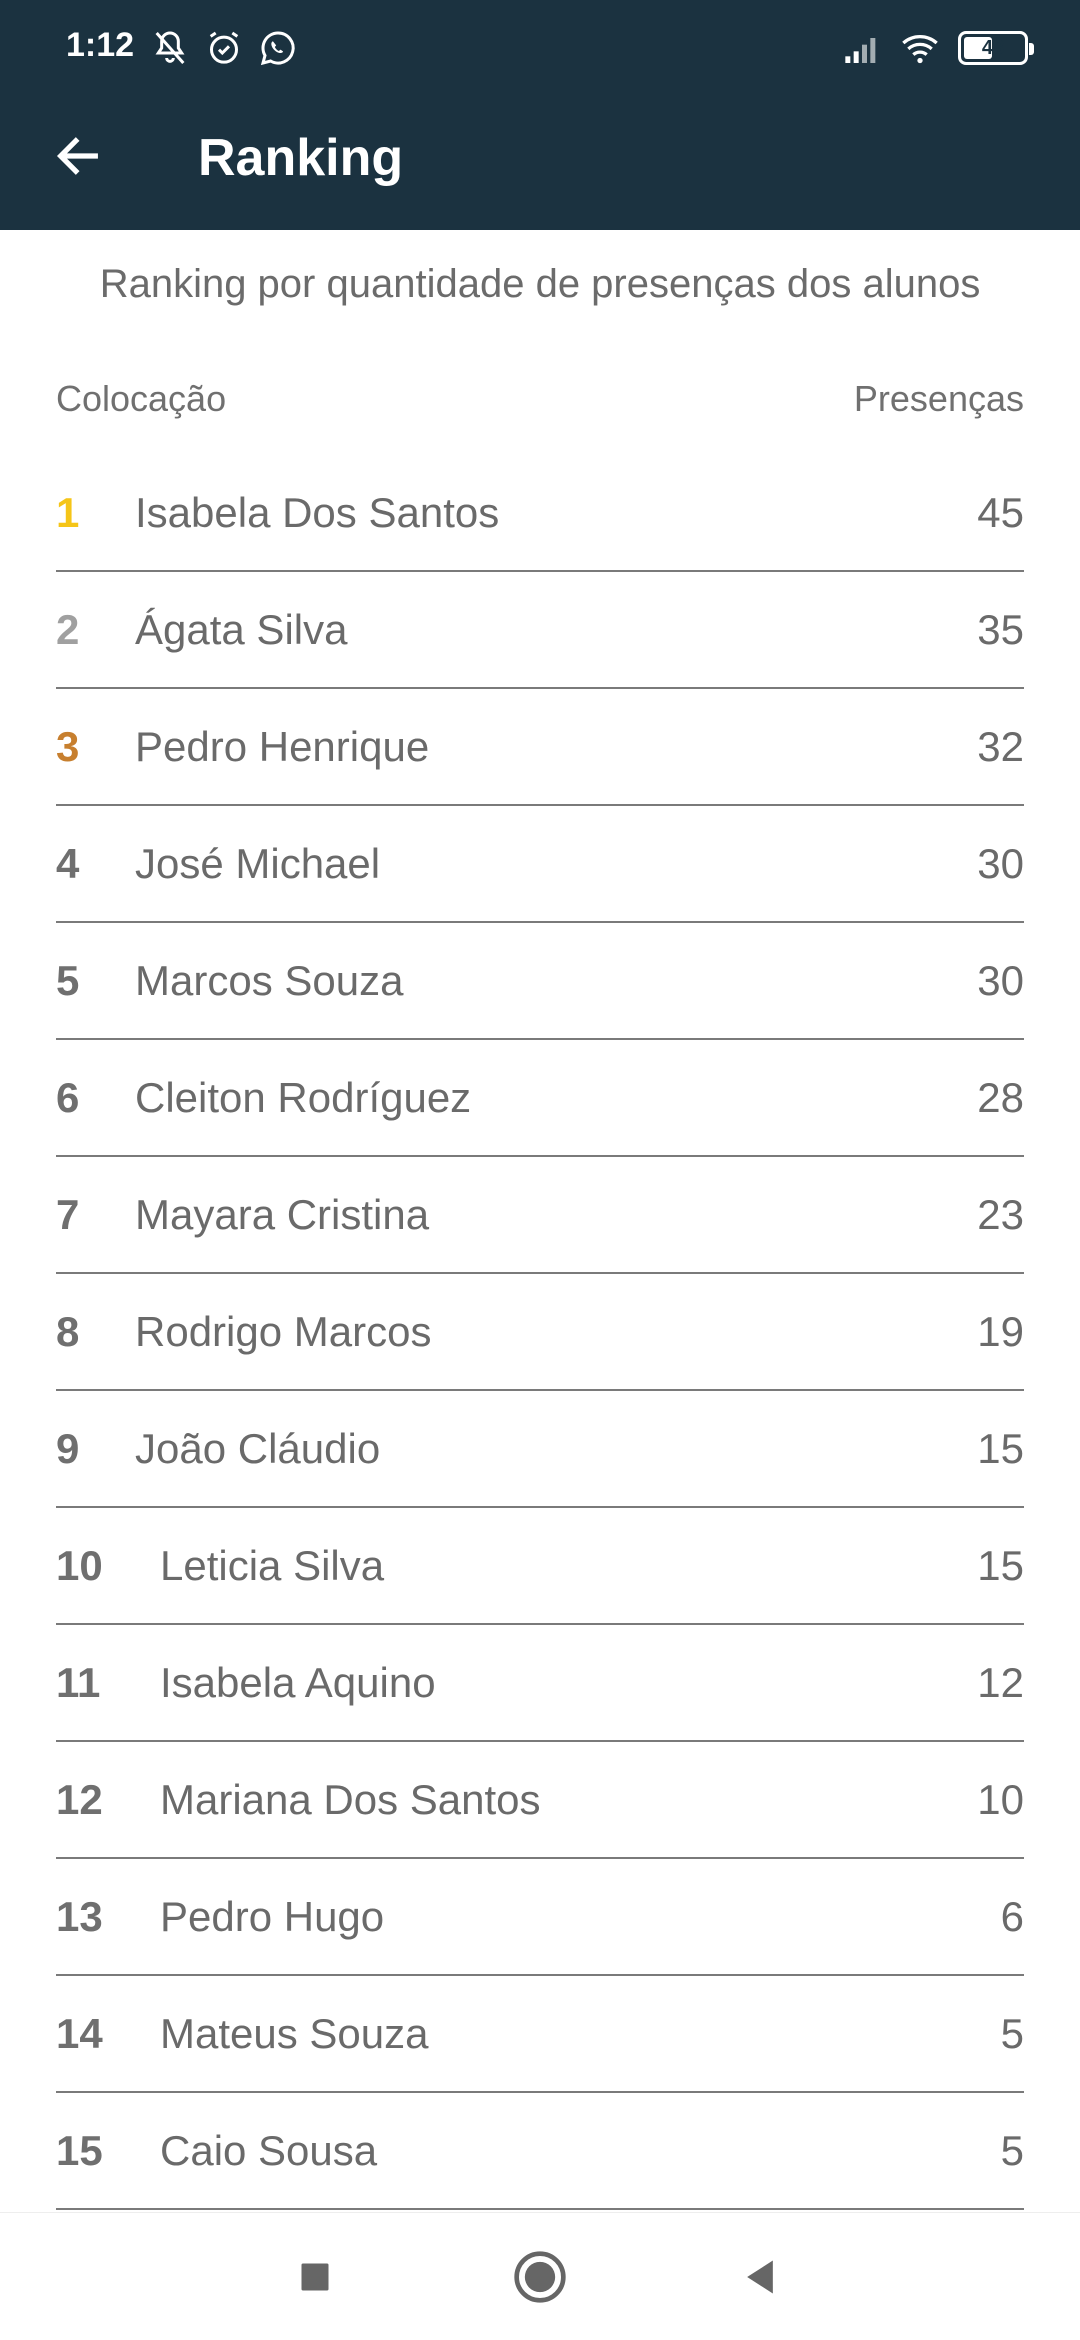  What do you see at coordinates (68, 512) in the screenshot?
I see `rank-number: 1` at bounding box center [68, 512].